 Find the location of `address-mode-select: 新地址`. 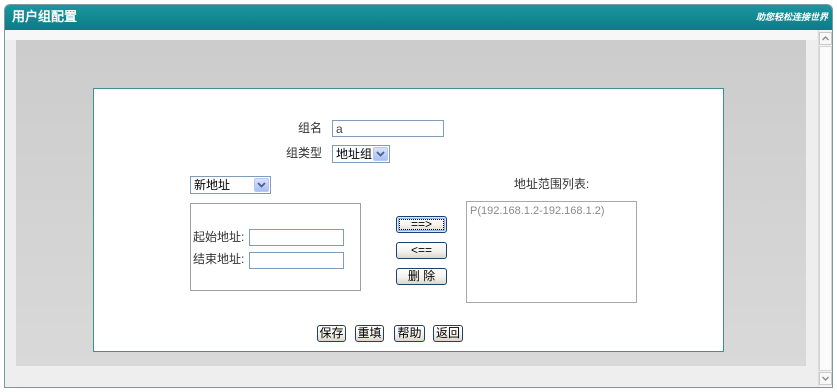

address-mode-select: 新地址 is located at coordinates (230, 185).